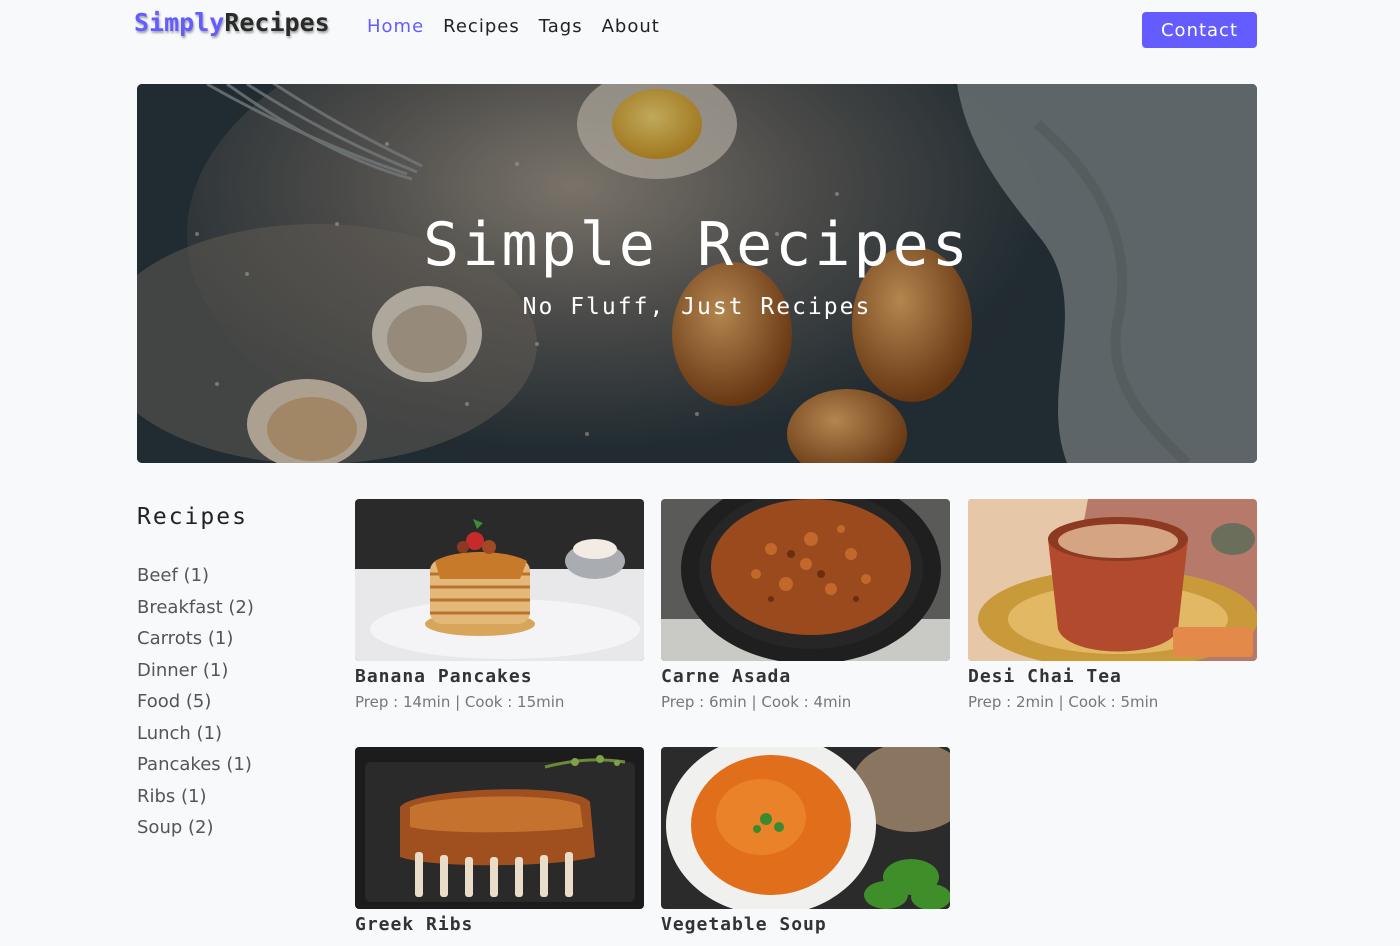 The height and width of the screenshot is (946, 1400). Describe the element at coordinates (195, 674) in the screenshot. I see `tag-link-dinner: Dinner (1)` at that location.